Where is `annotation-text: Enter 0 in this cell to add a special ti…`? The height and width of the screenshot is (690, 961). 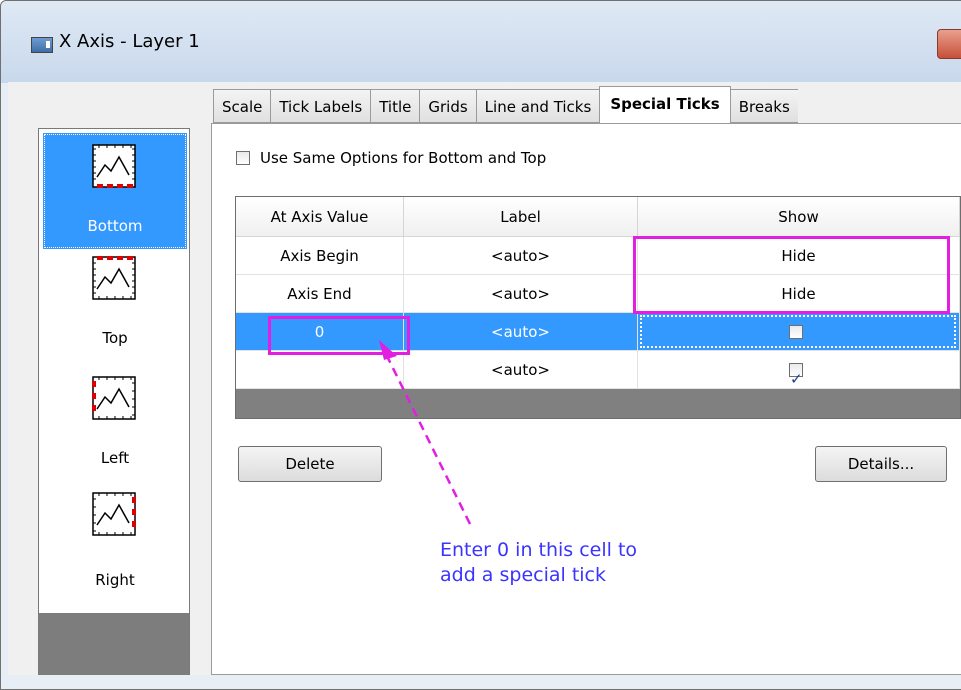 annotation-text: Enter 0 in this cell to add a special ti… is located at coordinates (538, 563).